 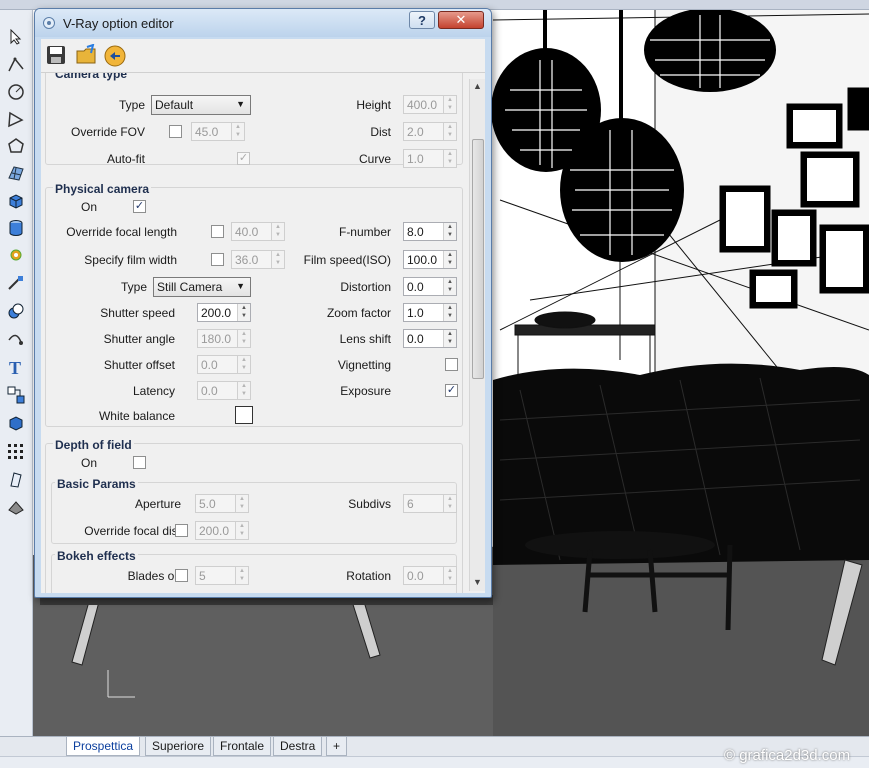 What do you see at coordinates (16, 201) in the screenshot?
I see `box-solid-icon` at bounding box center [16, 201].